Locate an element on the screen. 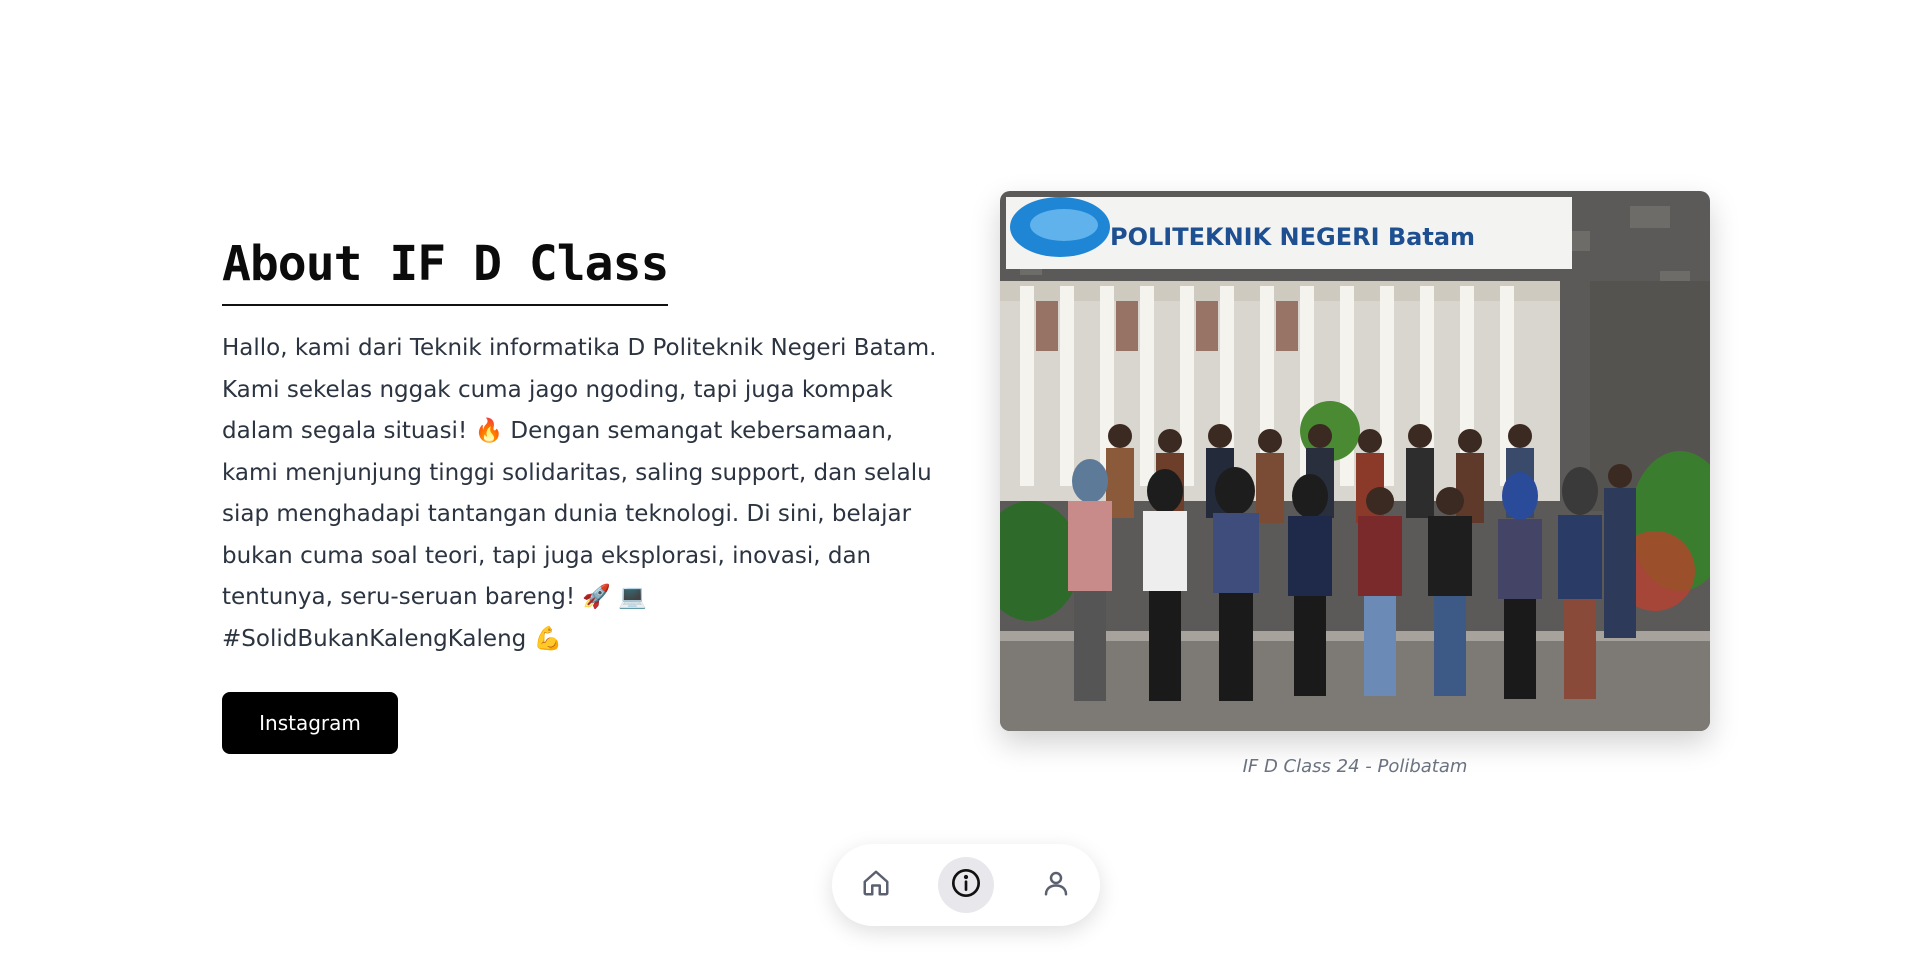 The height and width of the screenshot is (967, 1920). nav-profile-button is located at coordinates (1056, 885).